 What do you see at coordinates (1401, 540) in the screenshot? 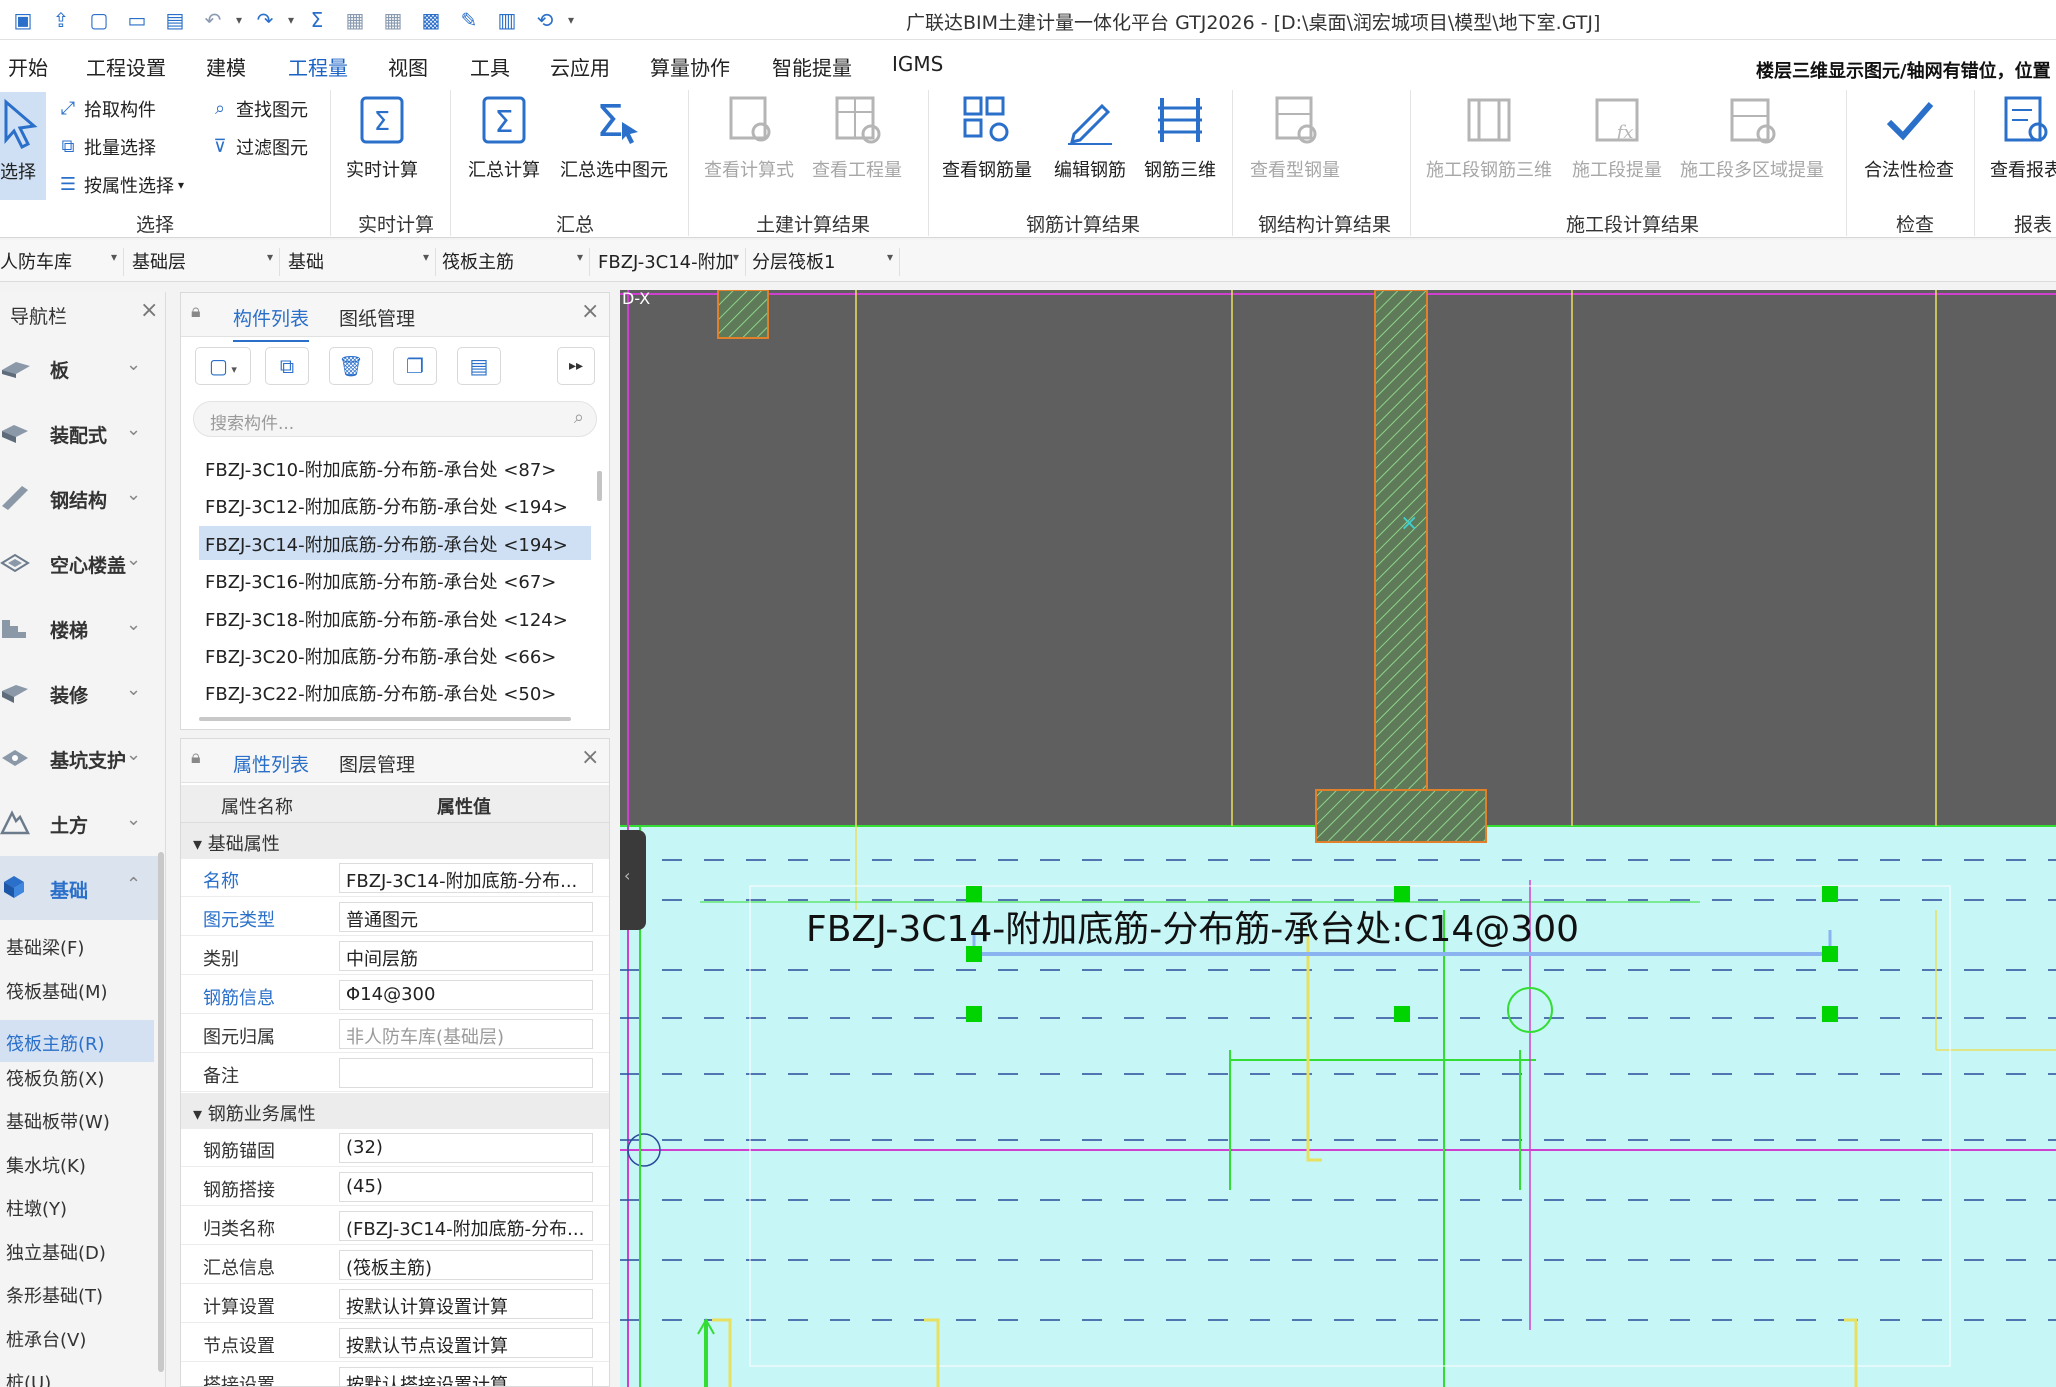
I see `hatched-column` at bounding box center [1401, 540].